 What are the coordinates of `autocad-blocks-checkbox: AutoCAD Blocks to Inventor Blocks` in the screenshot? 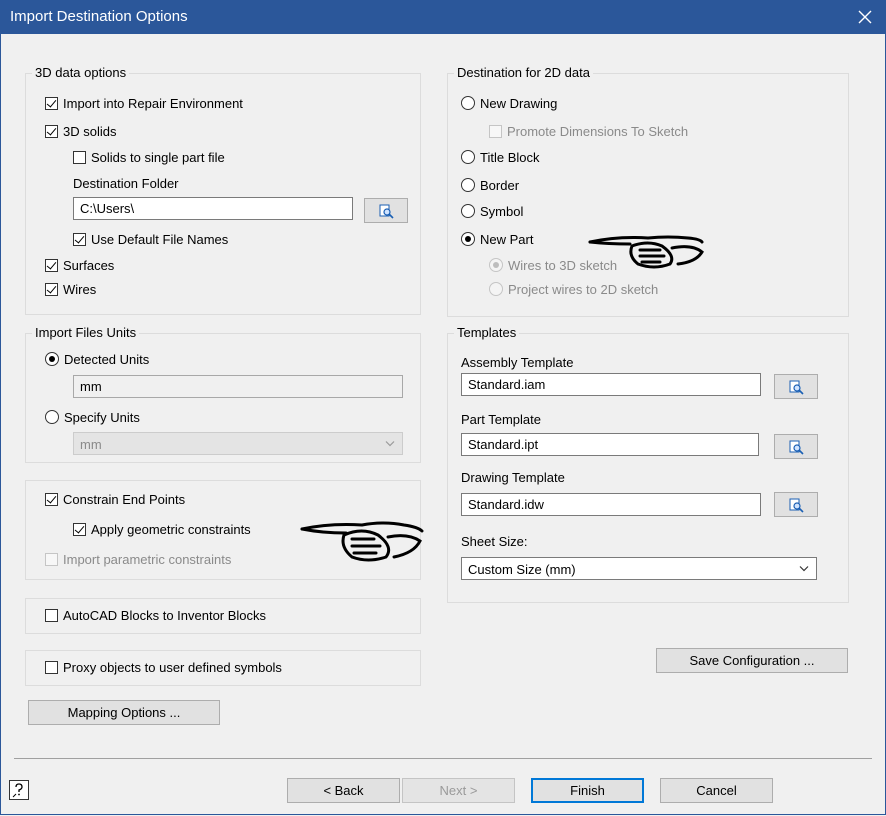 It's located at (155, 615).